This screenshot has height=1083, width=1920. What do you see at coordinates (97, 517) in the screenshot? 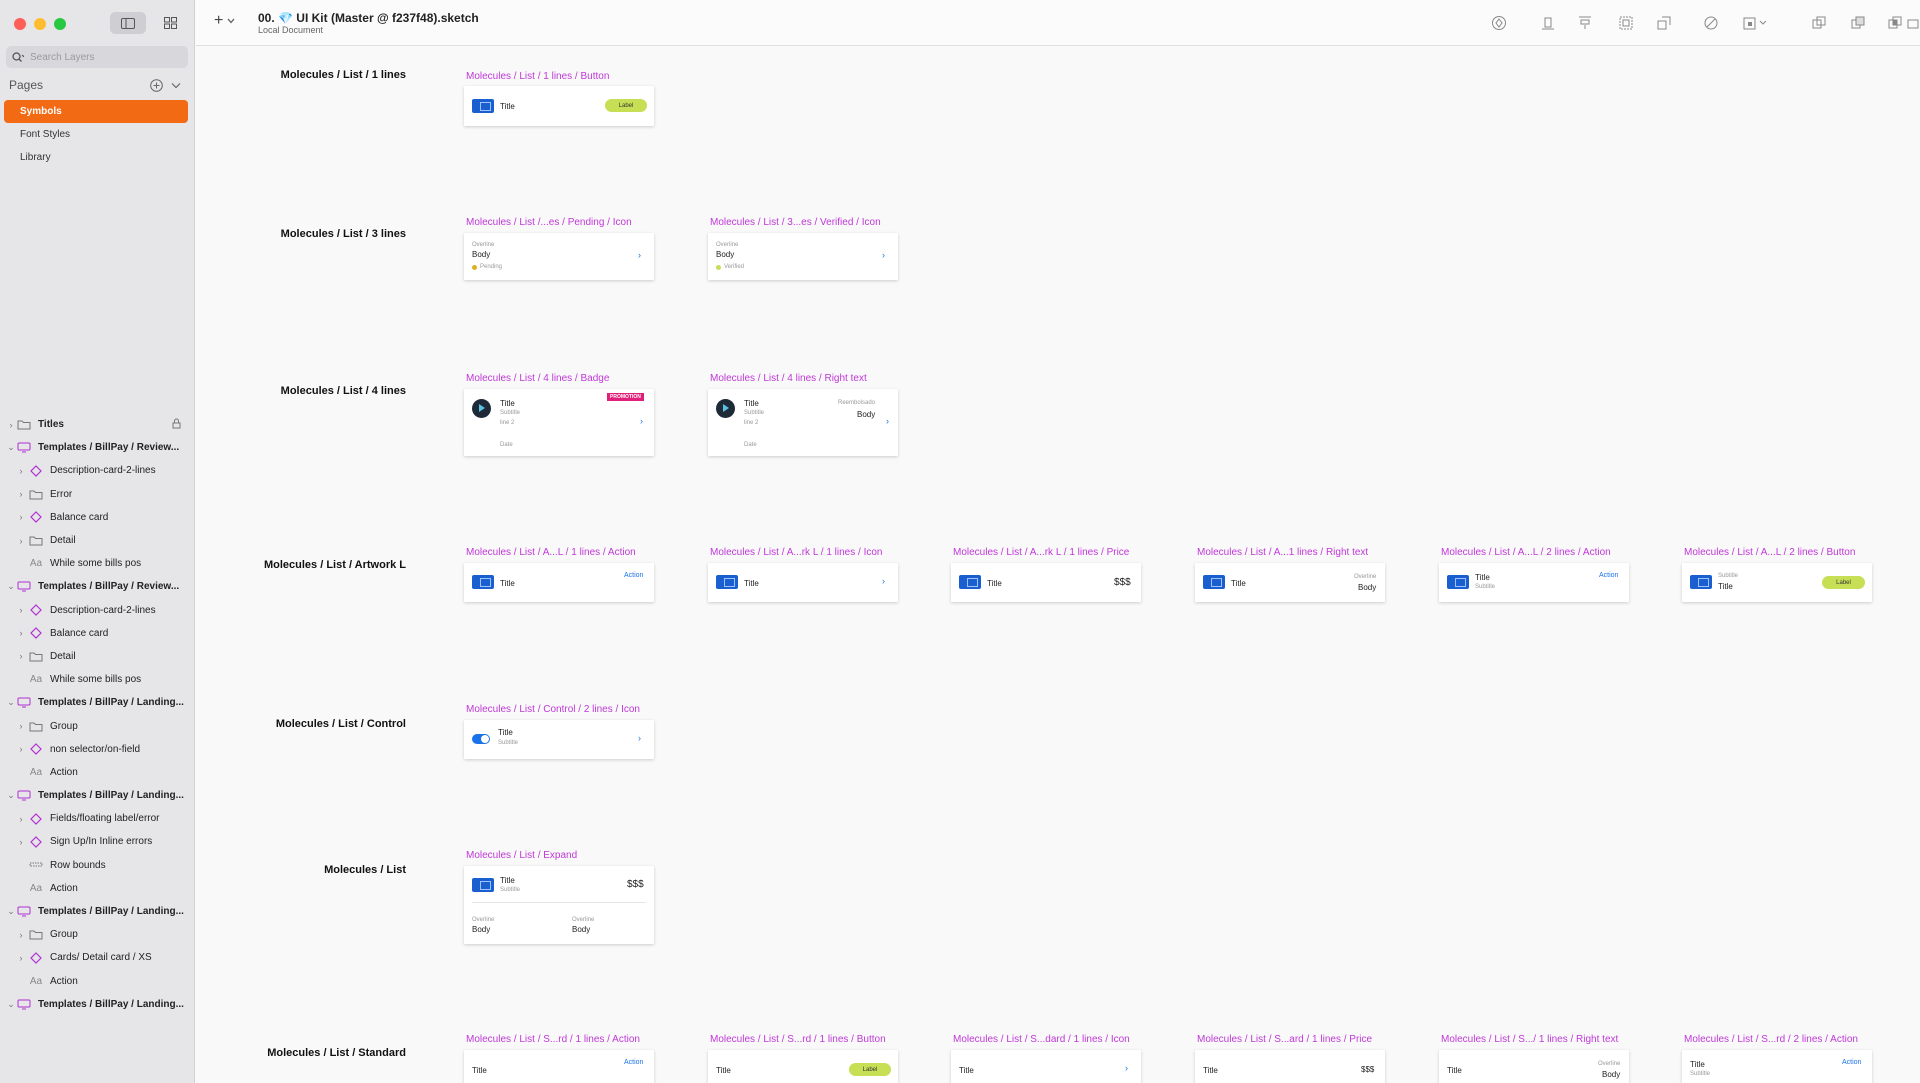
I see `layer-row: › Balance card` at bounding box center [97, 517].